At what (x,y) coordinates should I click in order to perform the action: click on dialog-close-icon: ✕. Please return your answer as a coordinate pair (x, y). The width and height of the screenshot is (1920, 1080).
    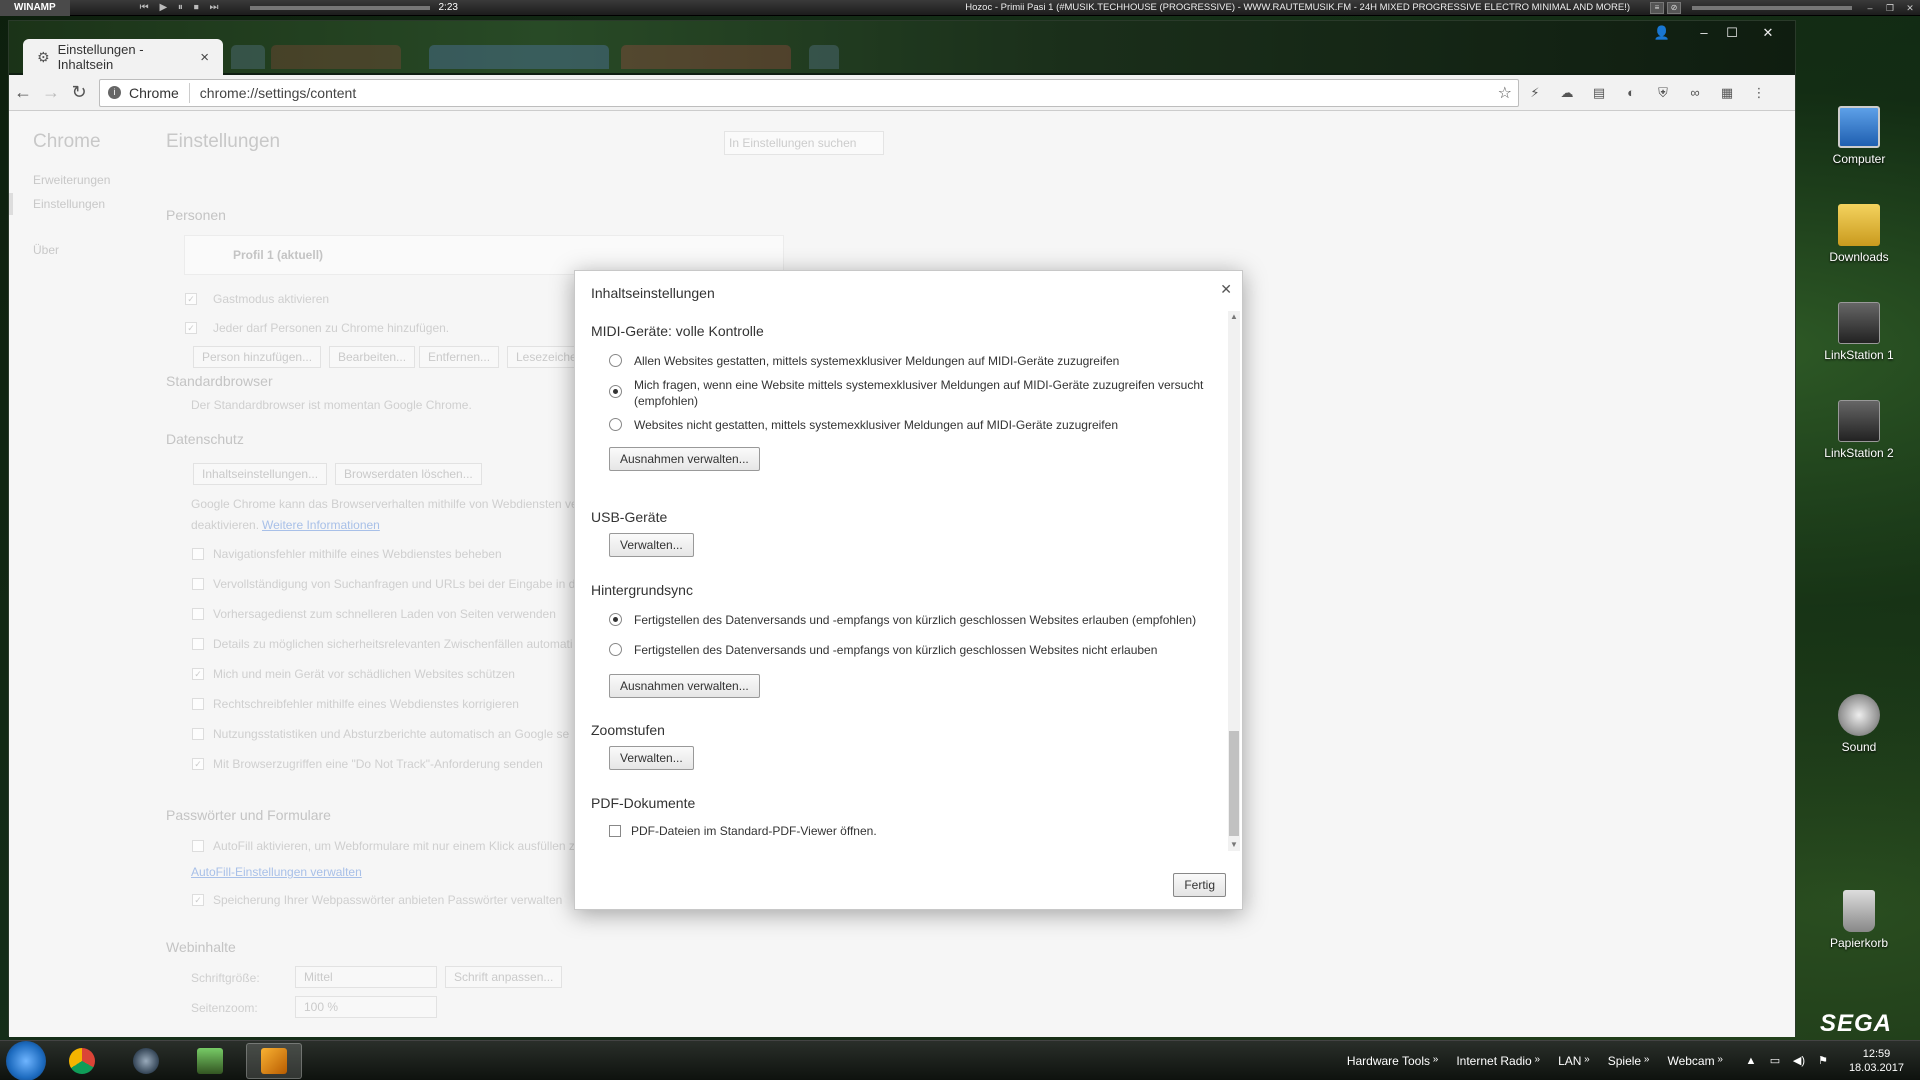
    Looking at the image, I should click on (1226, 289).